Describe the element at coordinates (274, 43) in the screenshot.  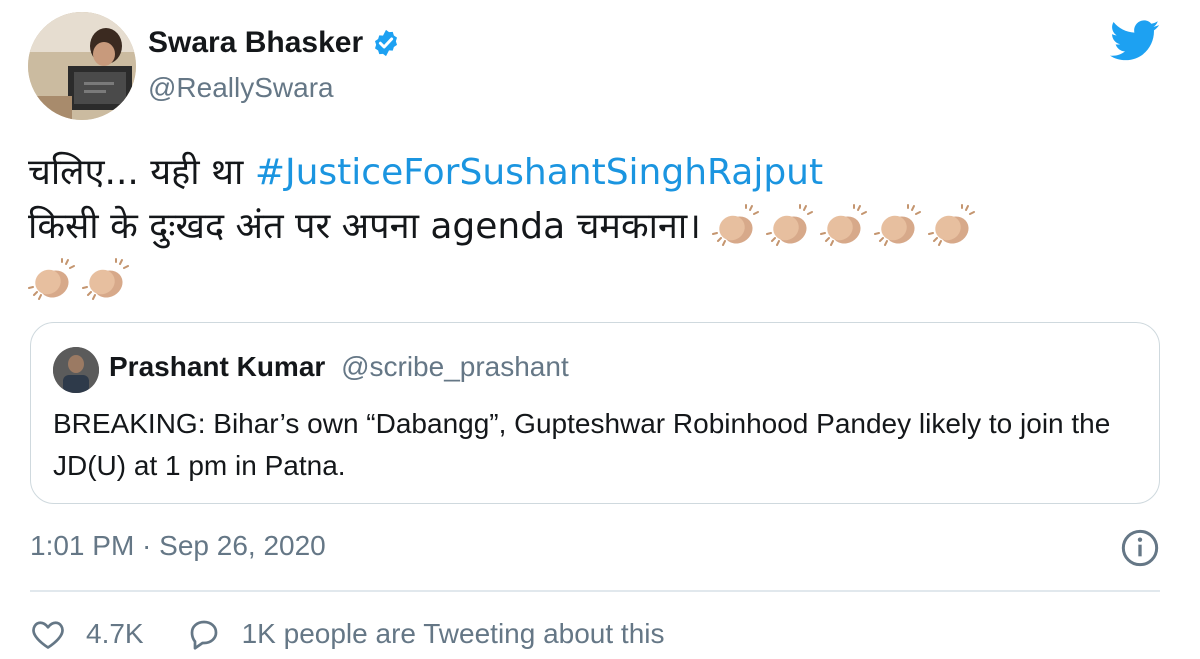
I see `author-name: Swara Bhasker` at that location.